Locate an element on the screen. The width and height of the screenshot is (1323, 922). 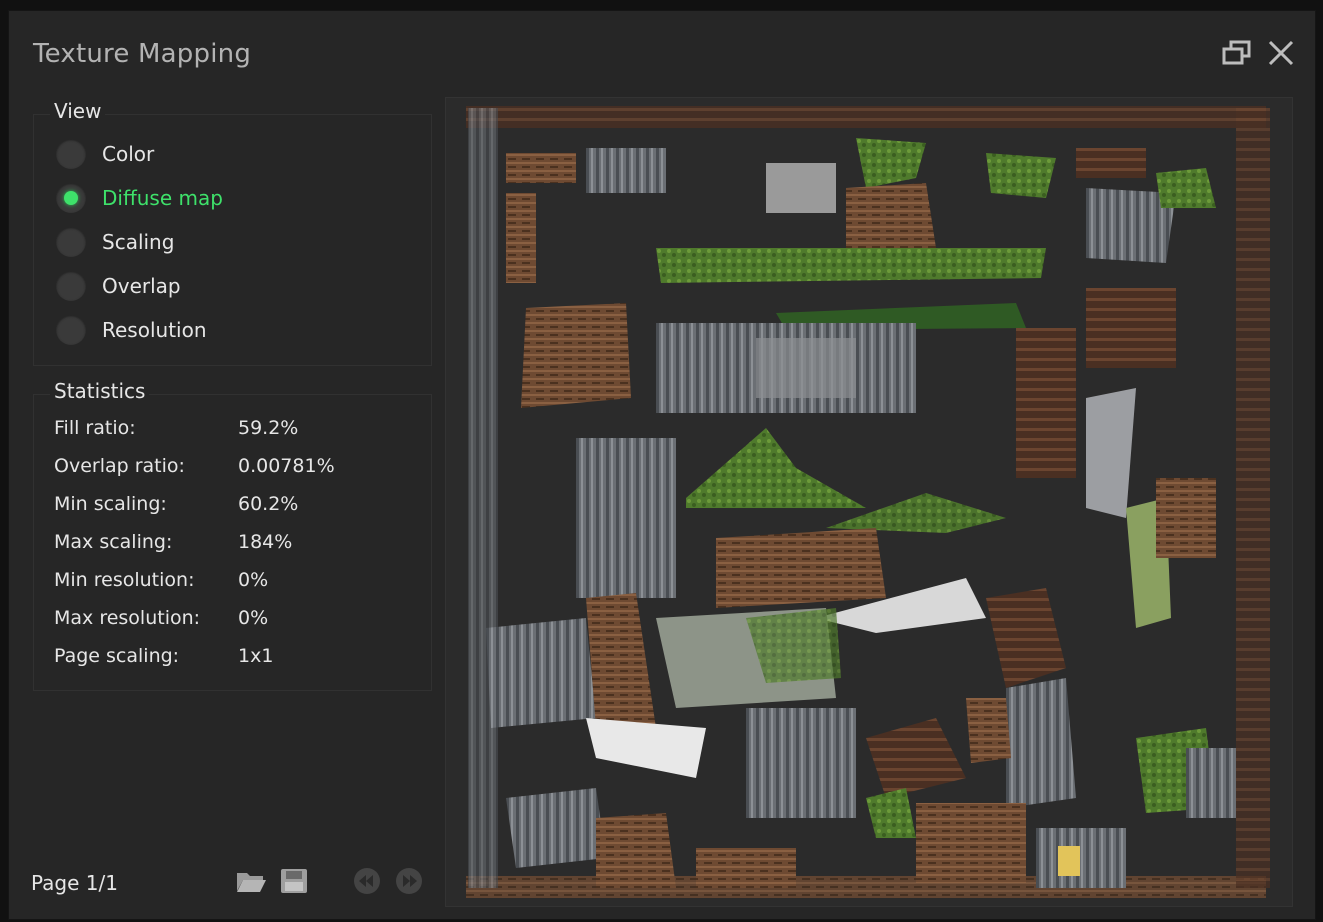
view-option-color: Color is located at coordinates (105, 154).